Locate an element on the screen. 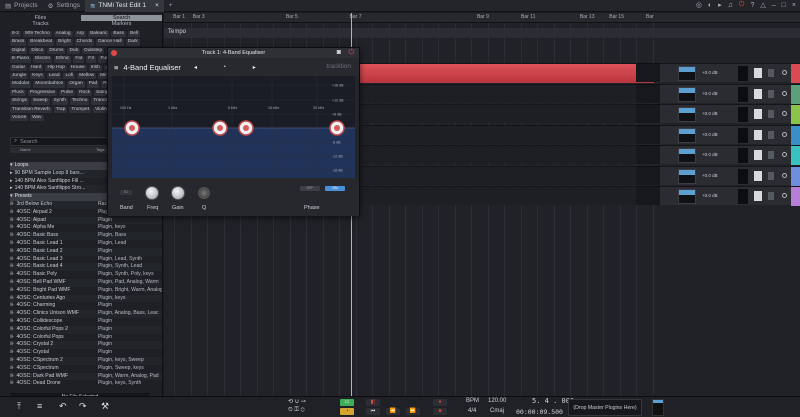  tag-chip: 909 Techno is located at coordinates (37, 34).